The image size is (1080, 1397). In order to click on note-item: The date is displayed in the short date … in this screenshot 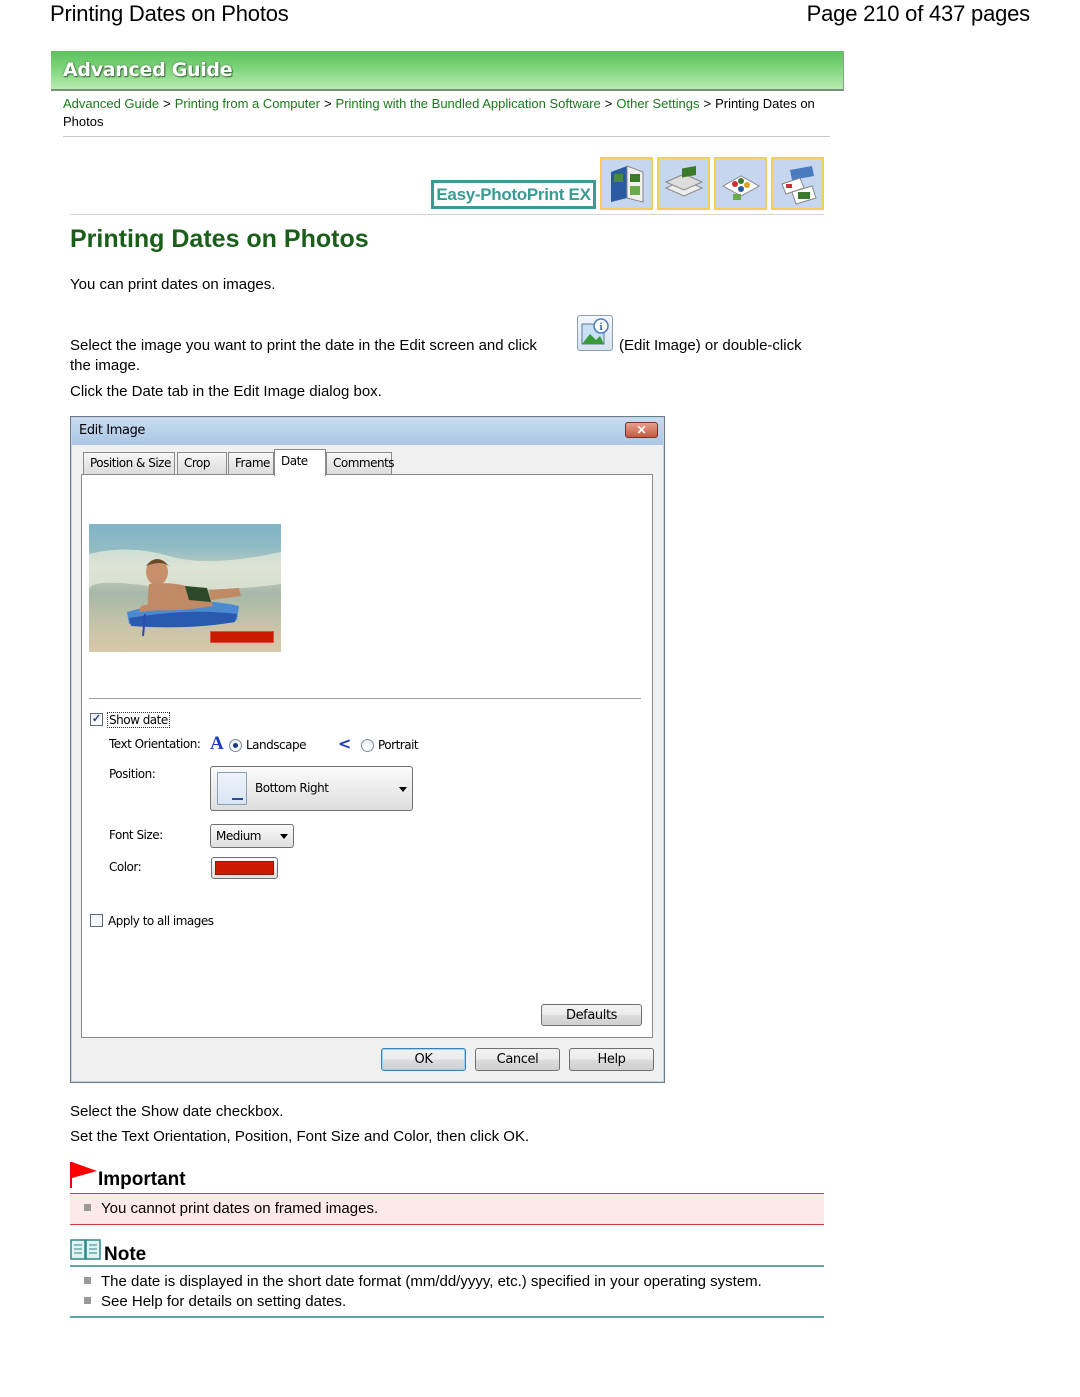, I will do `click(423, 1281)`.